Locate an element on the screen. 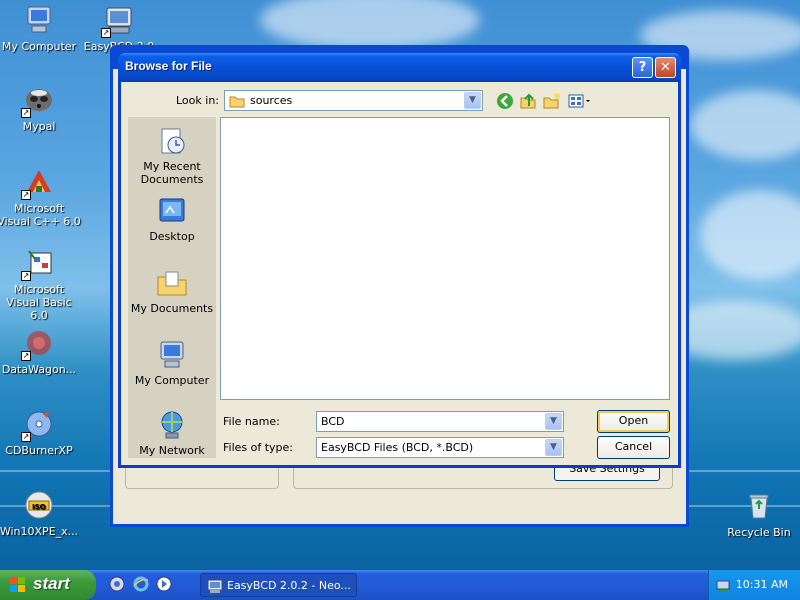  files-of-type-value: EasyBCD Files (BCD, *.BCD) is located at coordinates (397, 447).